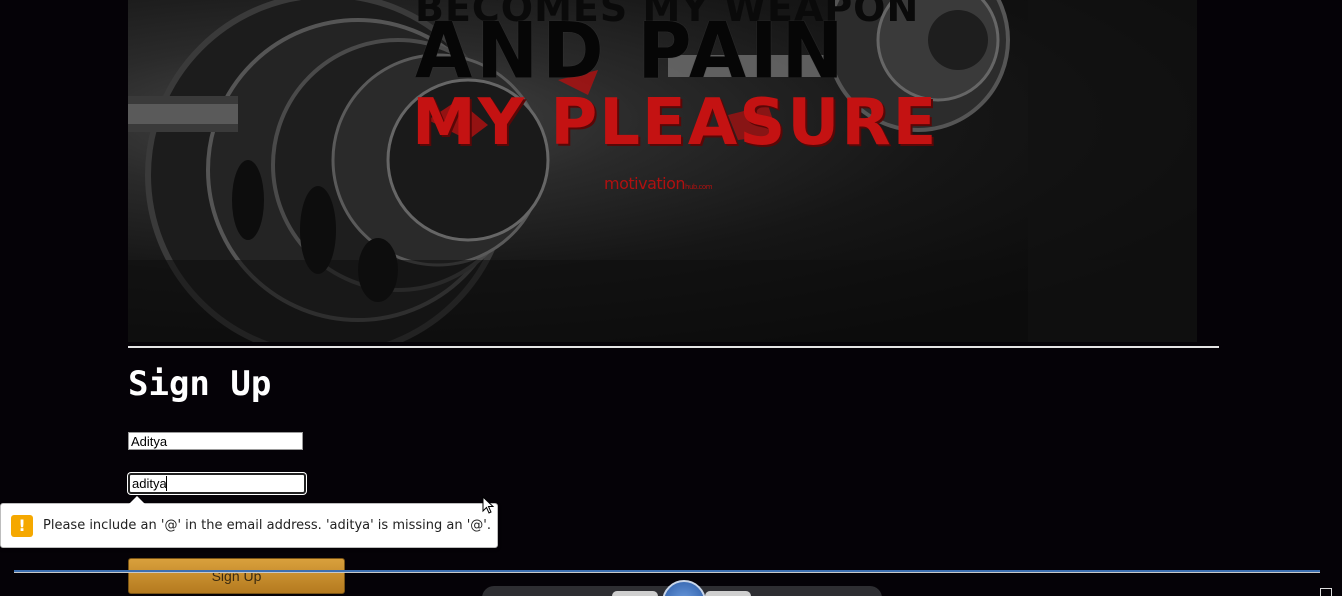 This screenshot has width=1342, height=596. Describe the element at coordinates (699, 187) in the screenshot. I see `hero-brand-suffix: hub.com` at that location.